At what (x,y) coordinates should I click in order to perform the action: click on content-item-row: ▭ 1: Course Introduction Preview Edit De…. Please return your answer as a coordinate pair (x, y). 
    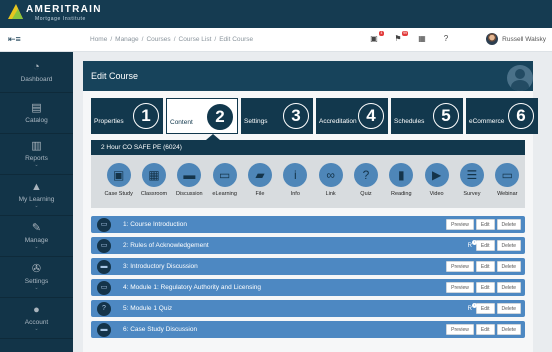
    Looking at the image, I should click on (308, 224).